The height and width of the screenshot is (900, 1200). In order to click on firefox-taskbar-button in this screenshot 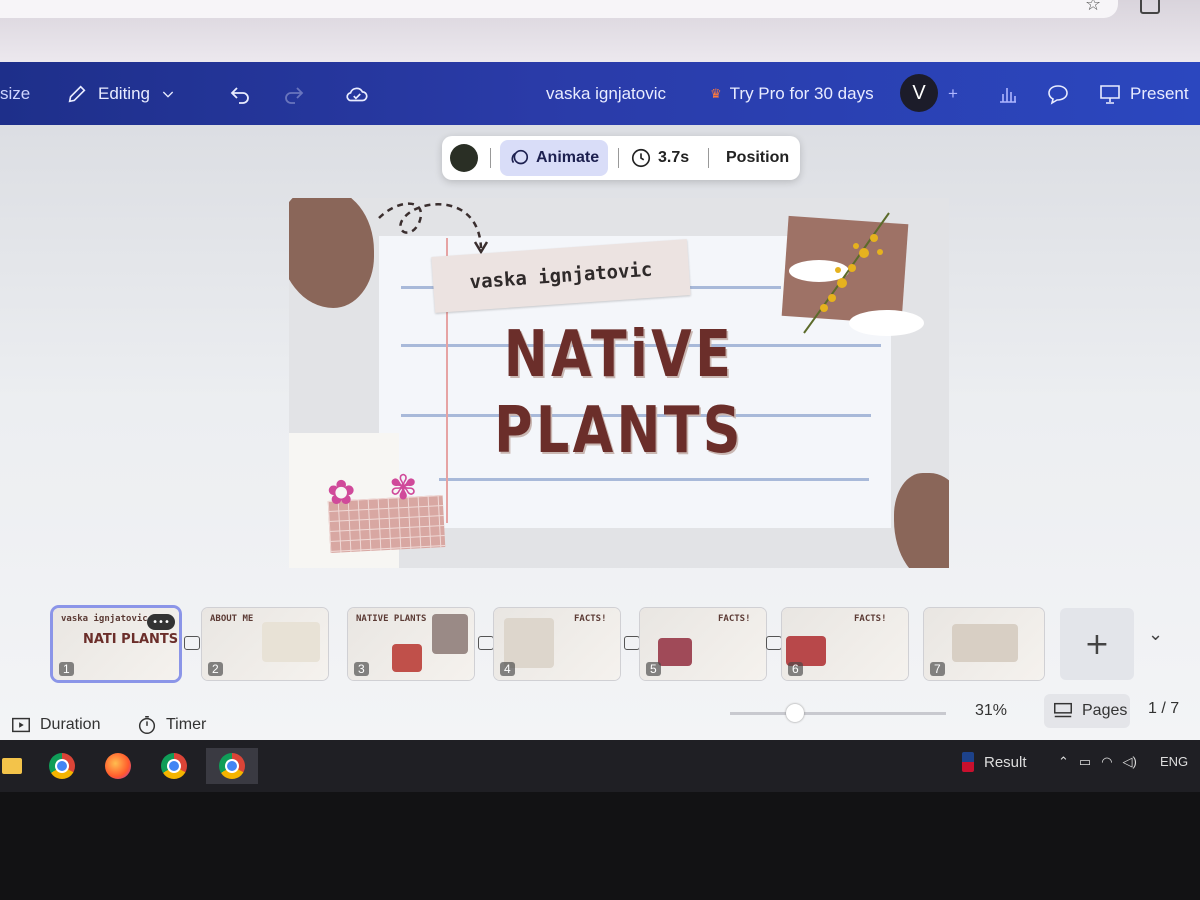, I will do `click(118, 766)`.